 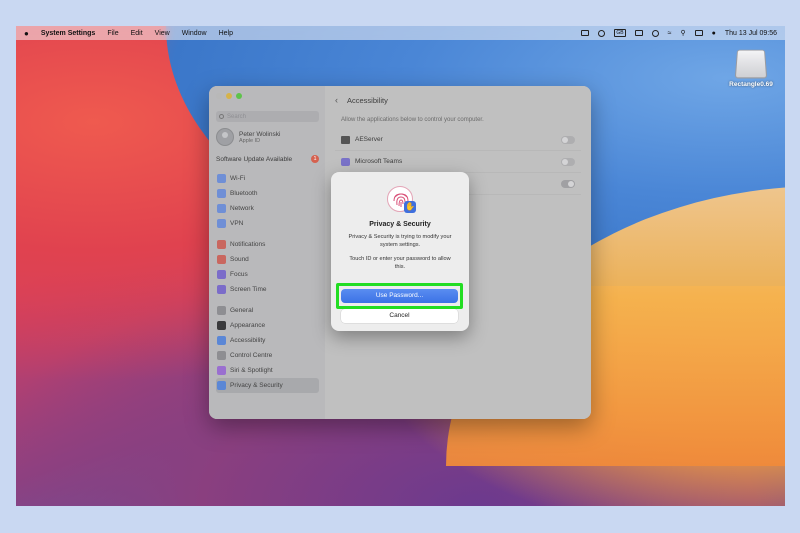 What do you see at coordinates (267, 244) in the screenshot?
I see `sidebar-item-notifications: Notifications` at bounding box center [267, 244].